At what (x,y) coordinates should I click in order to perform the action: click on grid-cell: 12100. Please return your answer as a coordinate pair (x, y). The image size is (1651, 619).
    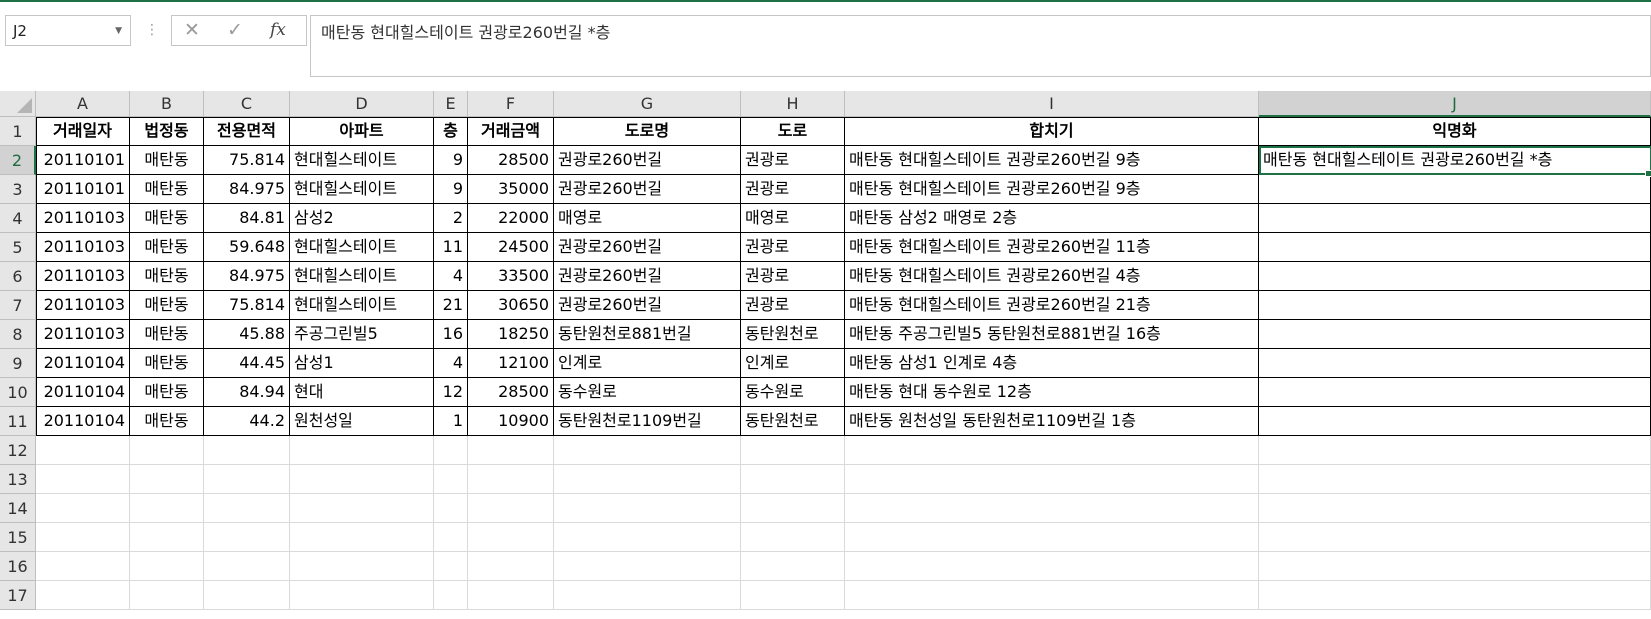
    Looking at the image, I should click on (511, 363).